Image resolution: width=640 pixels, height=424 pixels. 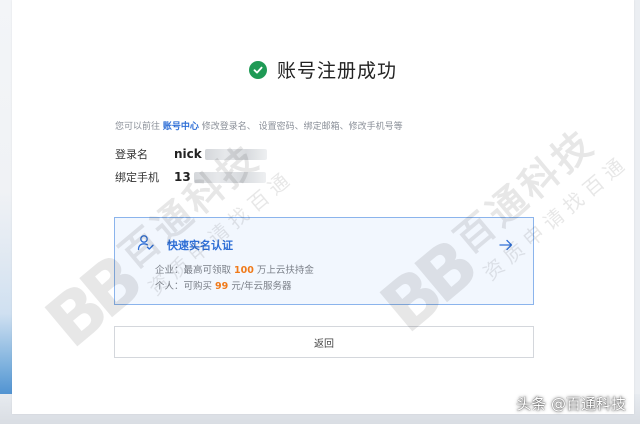 What do you see at coordinates (229, 177) in the screenshot?
I see `redacted-phone-blur` at bounding box center [229, 177].